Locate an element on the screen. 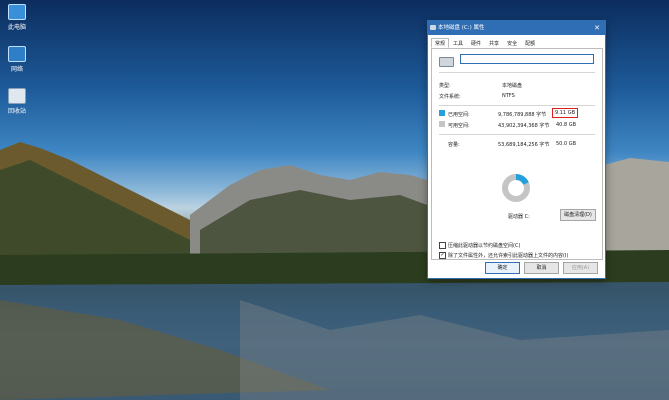 The image size is (669, 400). free-space-bytes: 43,902,394,368 字节 is located at coordinates (524, 126).